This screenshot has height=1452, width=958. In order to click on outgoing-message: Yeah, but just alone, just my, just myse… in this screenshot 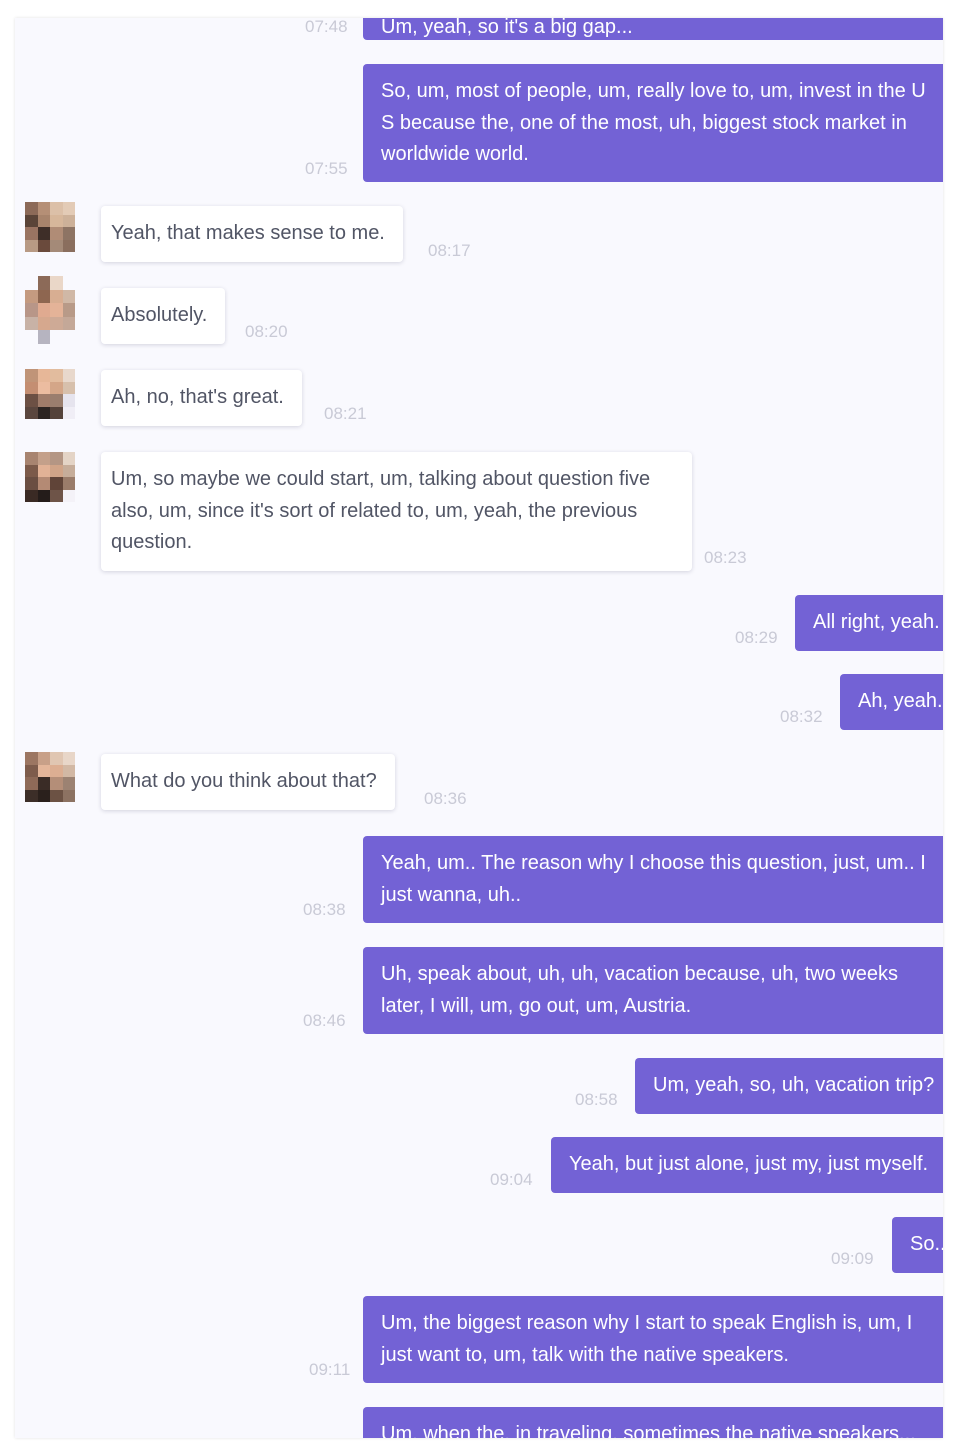, I will do `click(747, 1165)`.